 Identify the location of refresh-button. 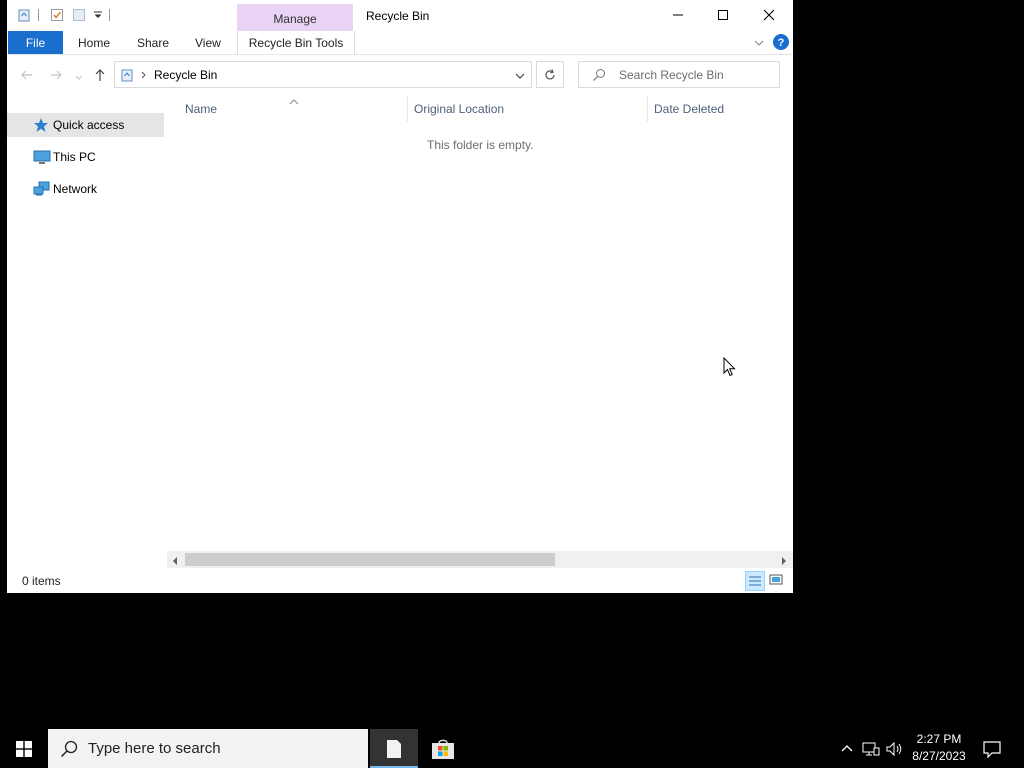
(550, 74).